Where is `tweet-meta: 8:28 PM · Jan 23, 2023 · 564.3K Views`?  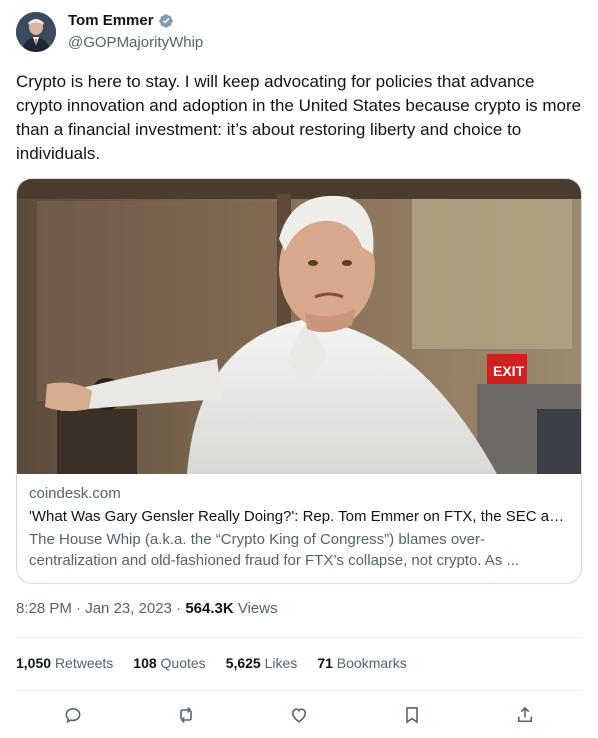
tweet-meta: 8:28 PM · Jan 23, 2023 · 564.3K Views is located at coordinates (147, 608).